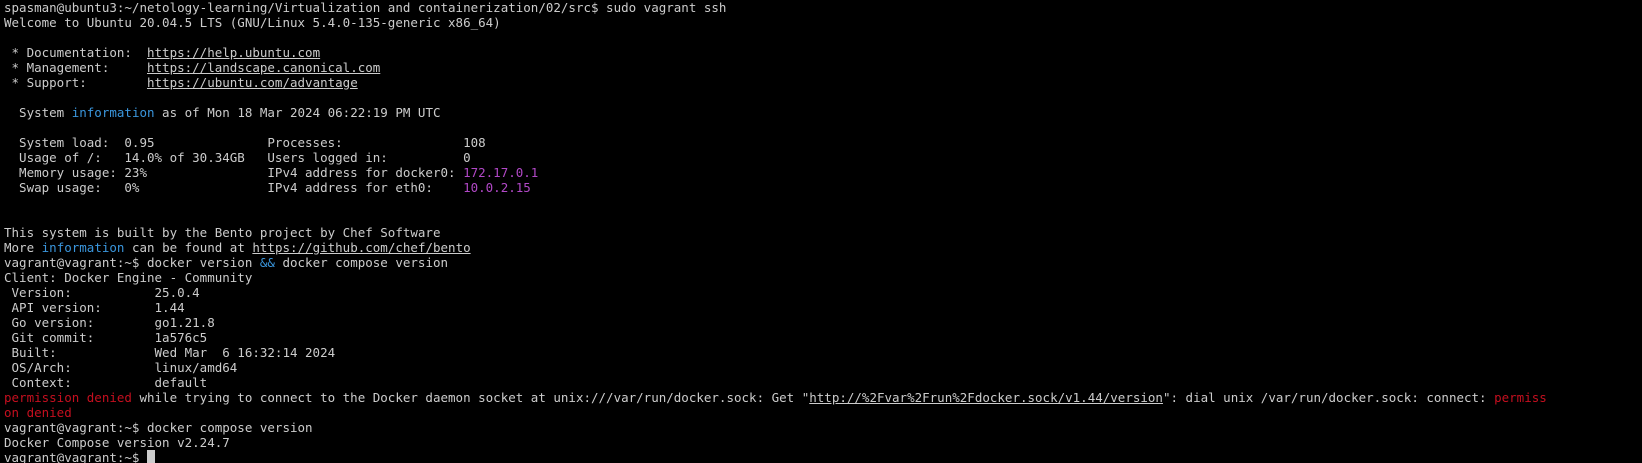 This screenshot has height=463, width=1642. I want to click on terminal-text: * Support:, so click(75, 82).